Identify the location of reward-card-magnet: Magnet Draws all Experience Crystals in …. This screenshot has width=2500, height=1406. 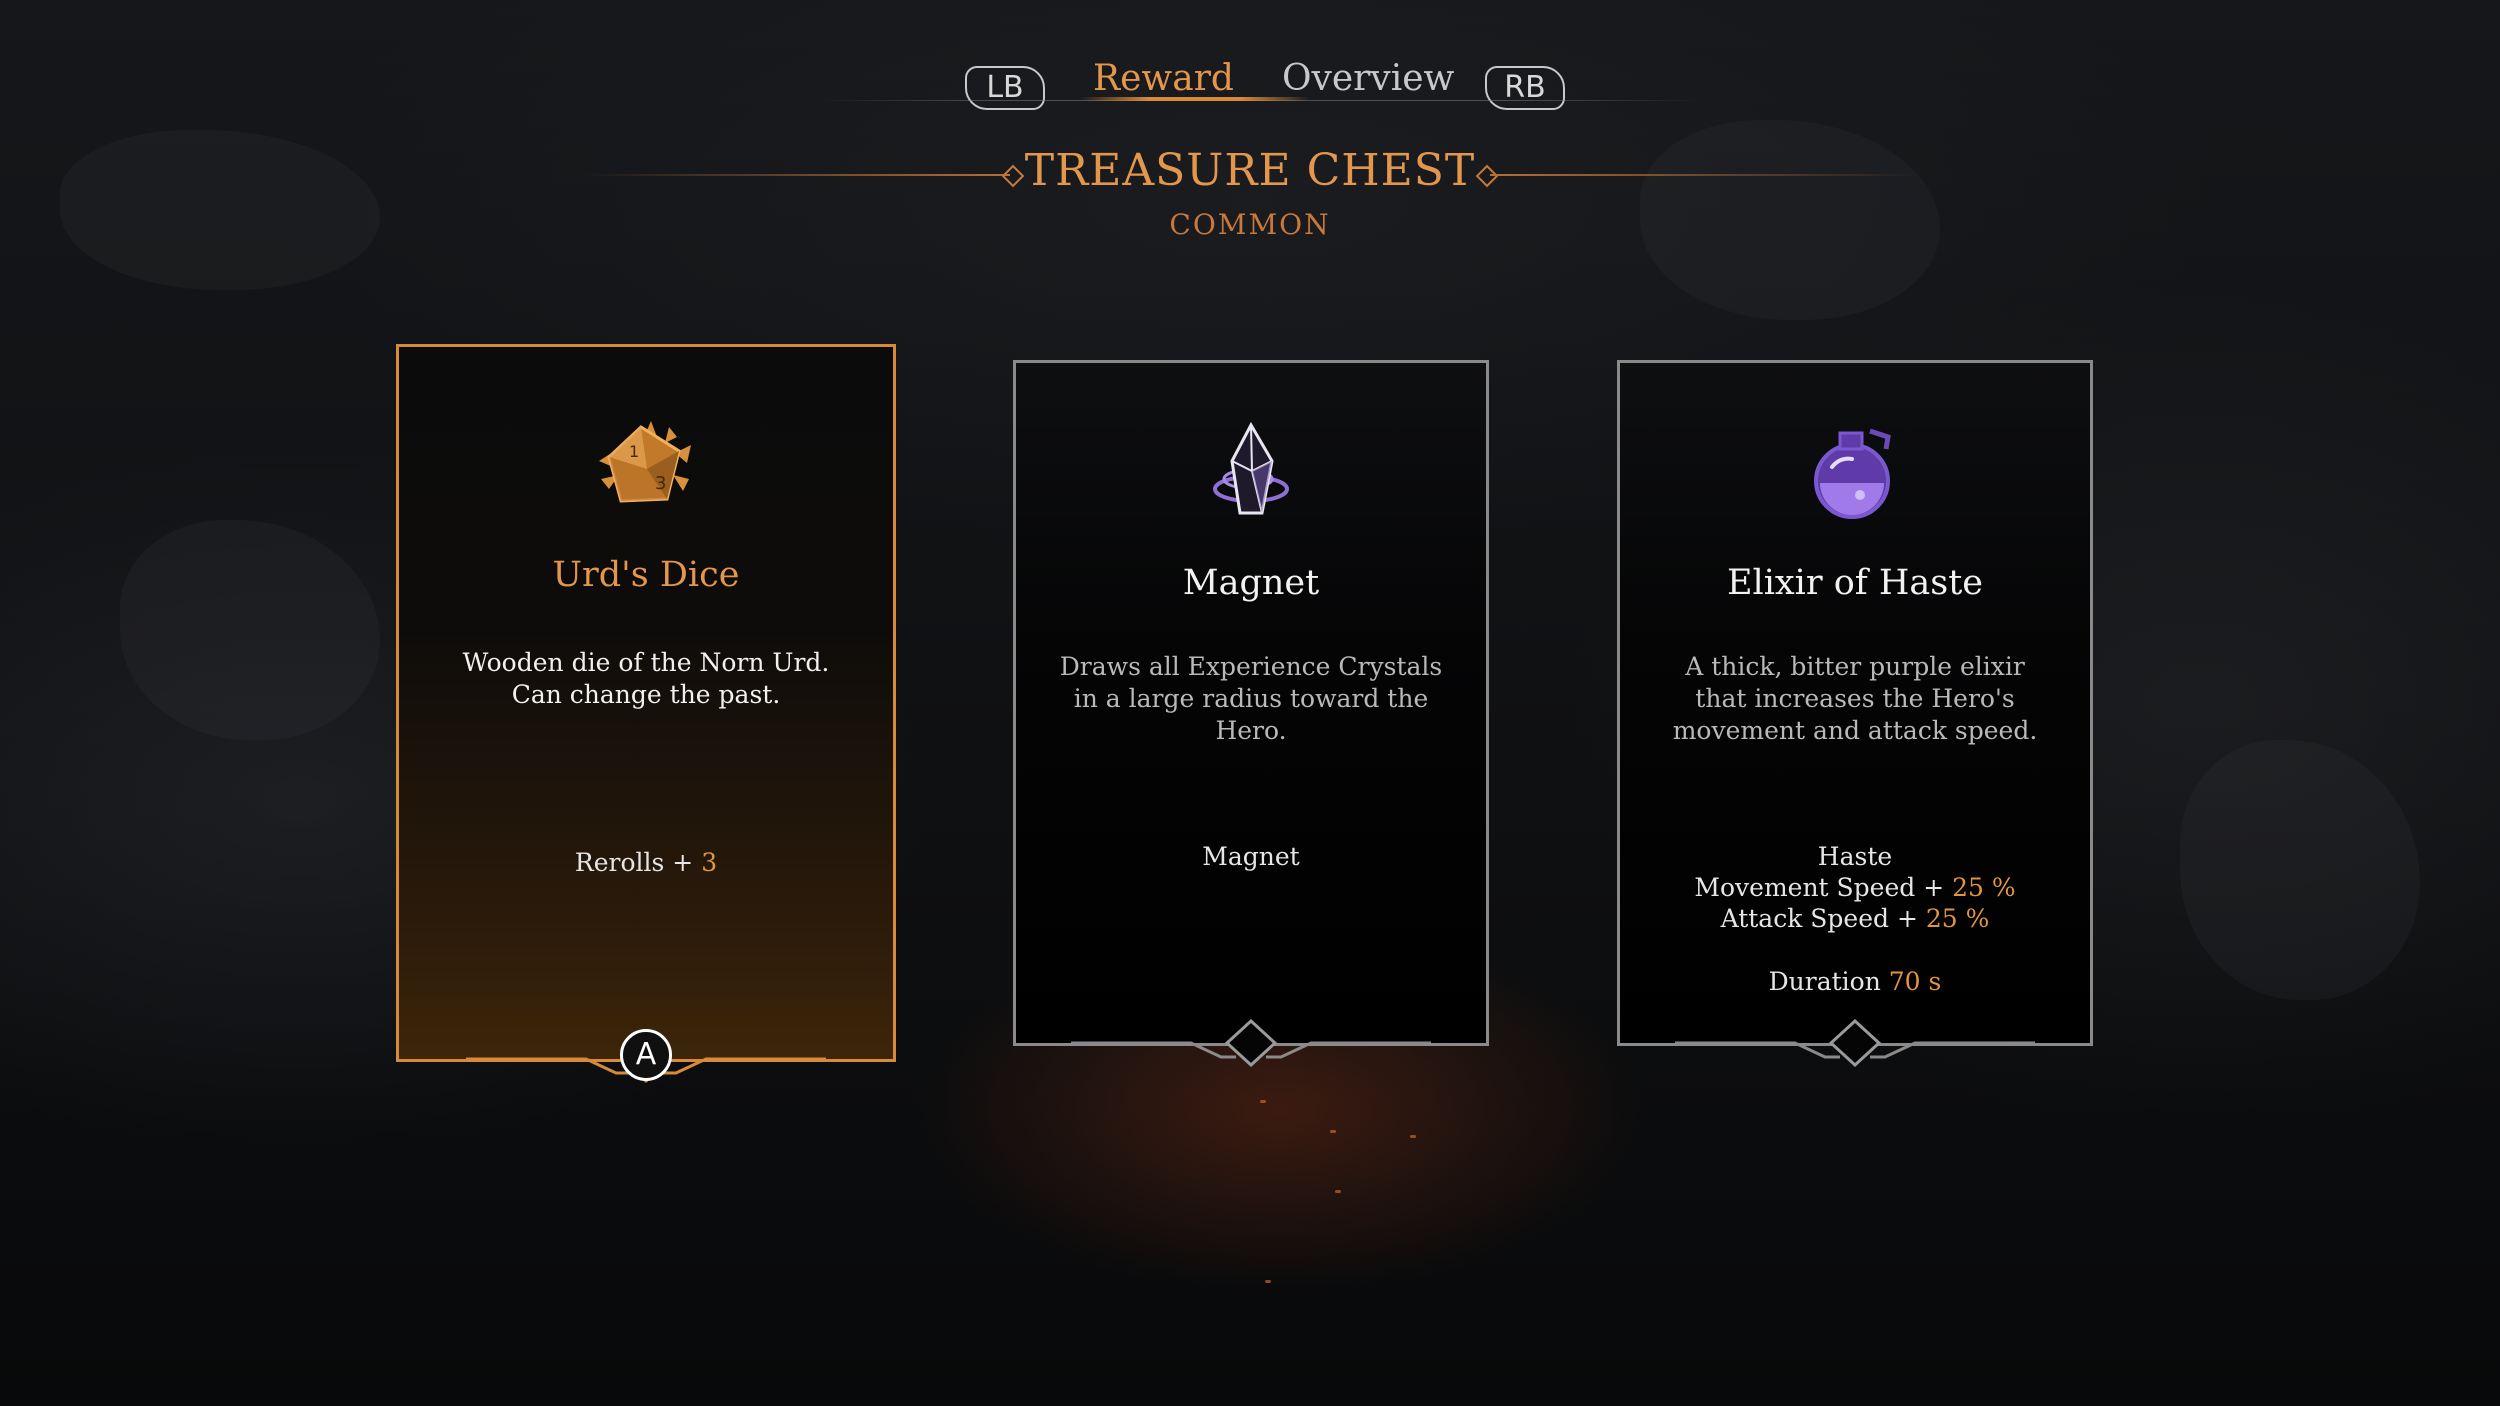
(1251, 713).